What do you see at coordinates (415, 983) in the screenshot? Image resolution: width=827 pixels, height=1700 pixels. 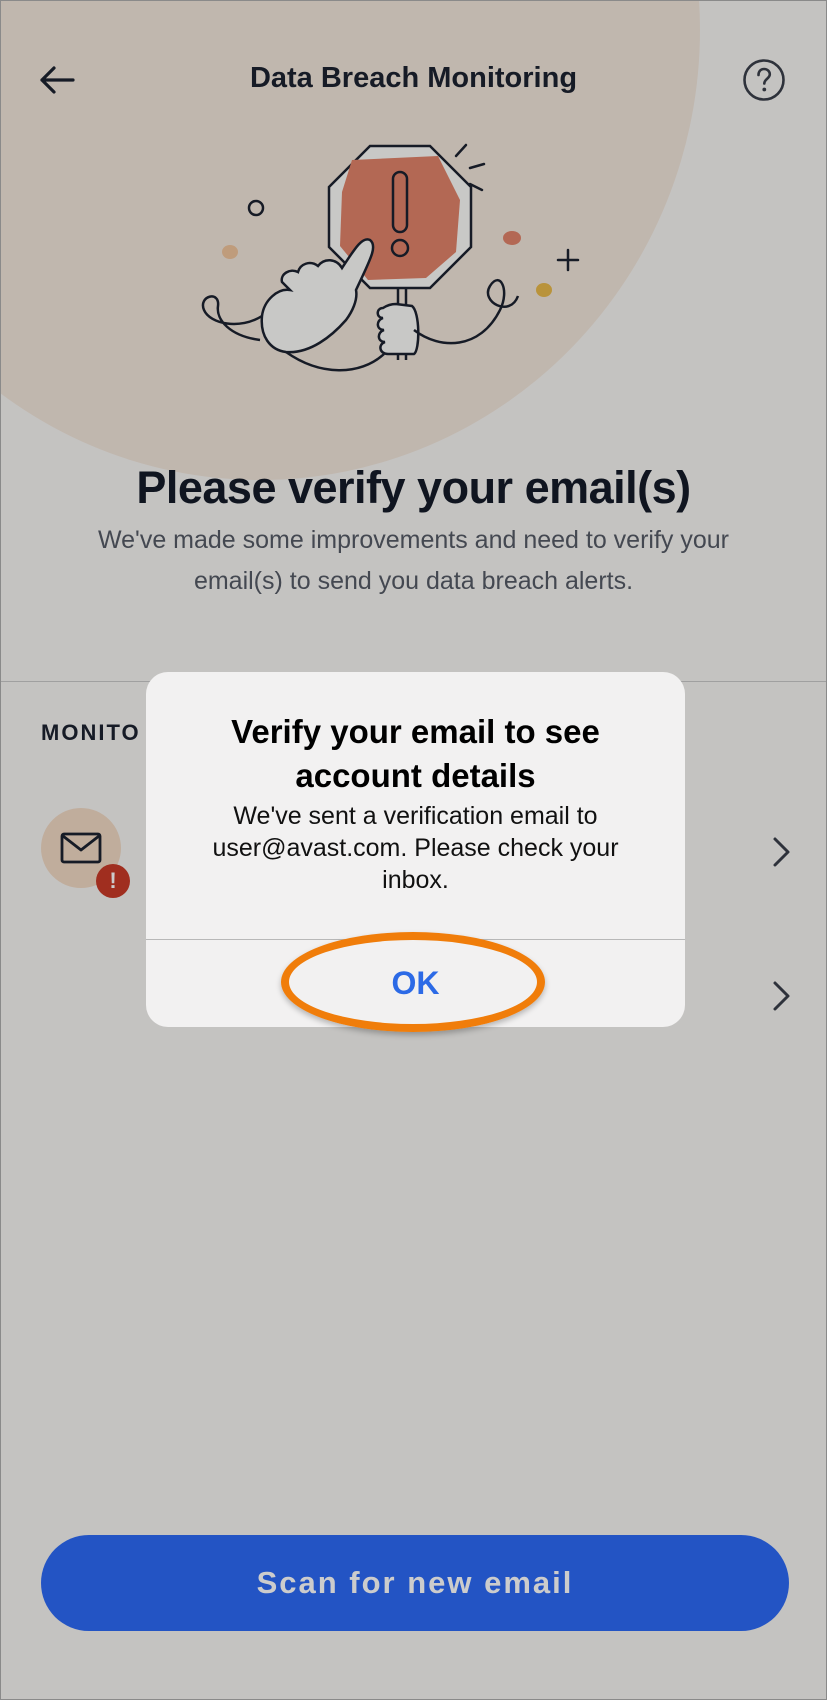 I see `ok-button: OK` at bounding box center [415, 983].